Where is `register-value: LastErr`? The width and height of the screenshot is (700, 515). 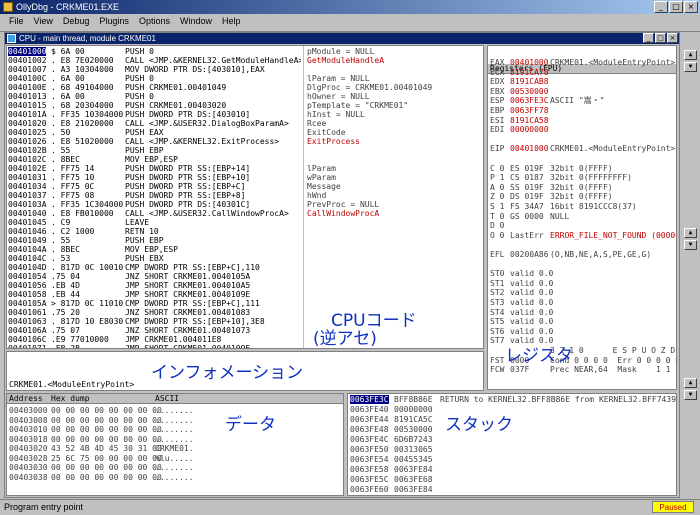
register-value: LastErr is located at coordinates (527, 235).